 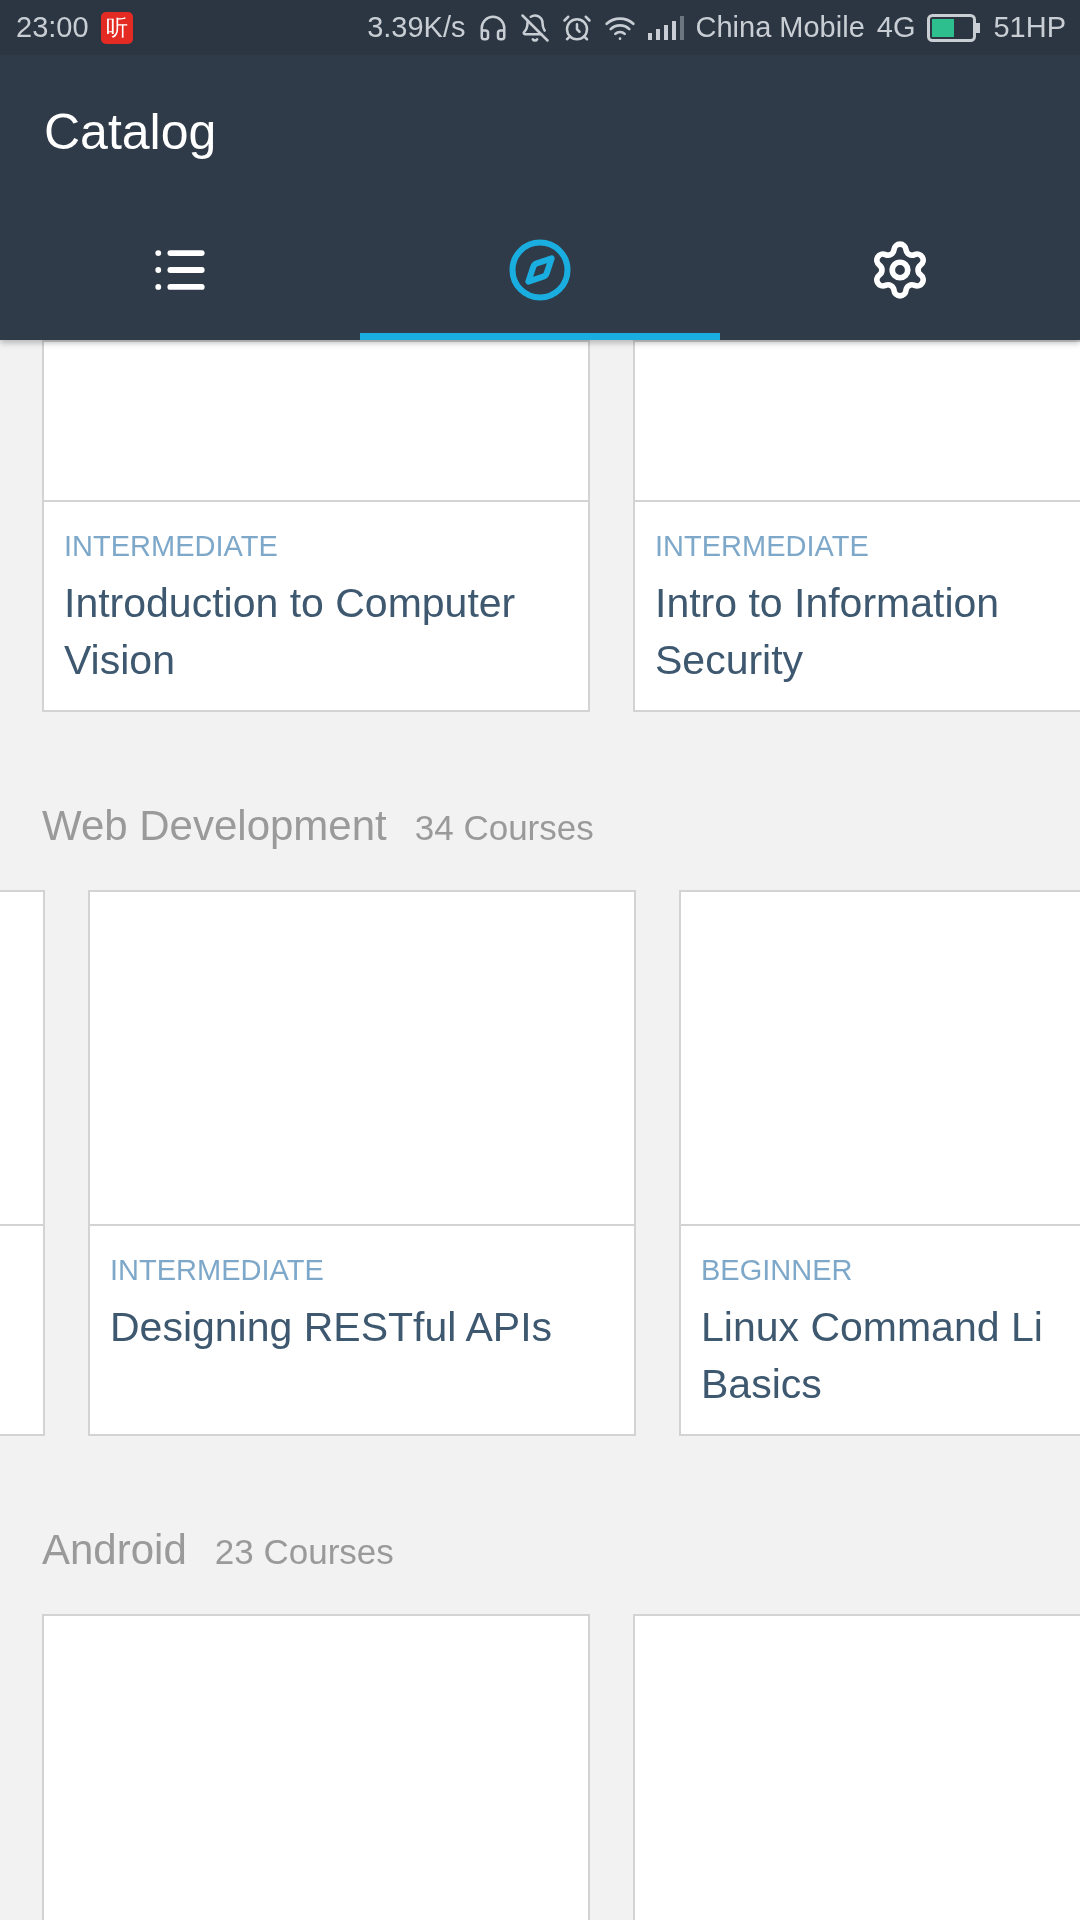 What do you see at coordinates (332, 1327) in the screenshot?
I see `course-title: Designing RESTful APIs` at bounding box center [332, 1327].